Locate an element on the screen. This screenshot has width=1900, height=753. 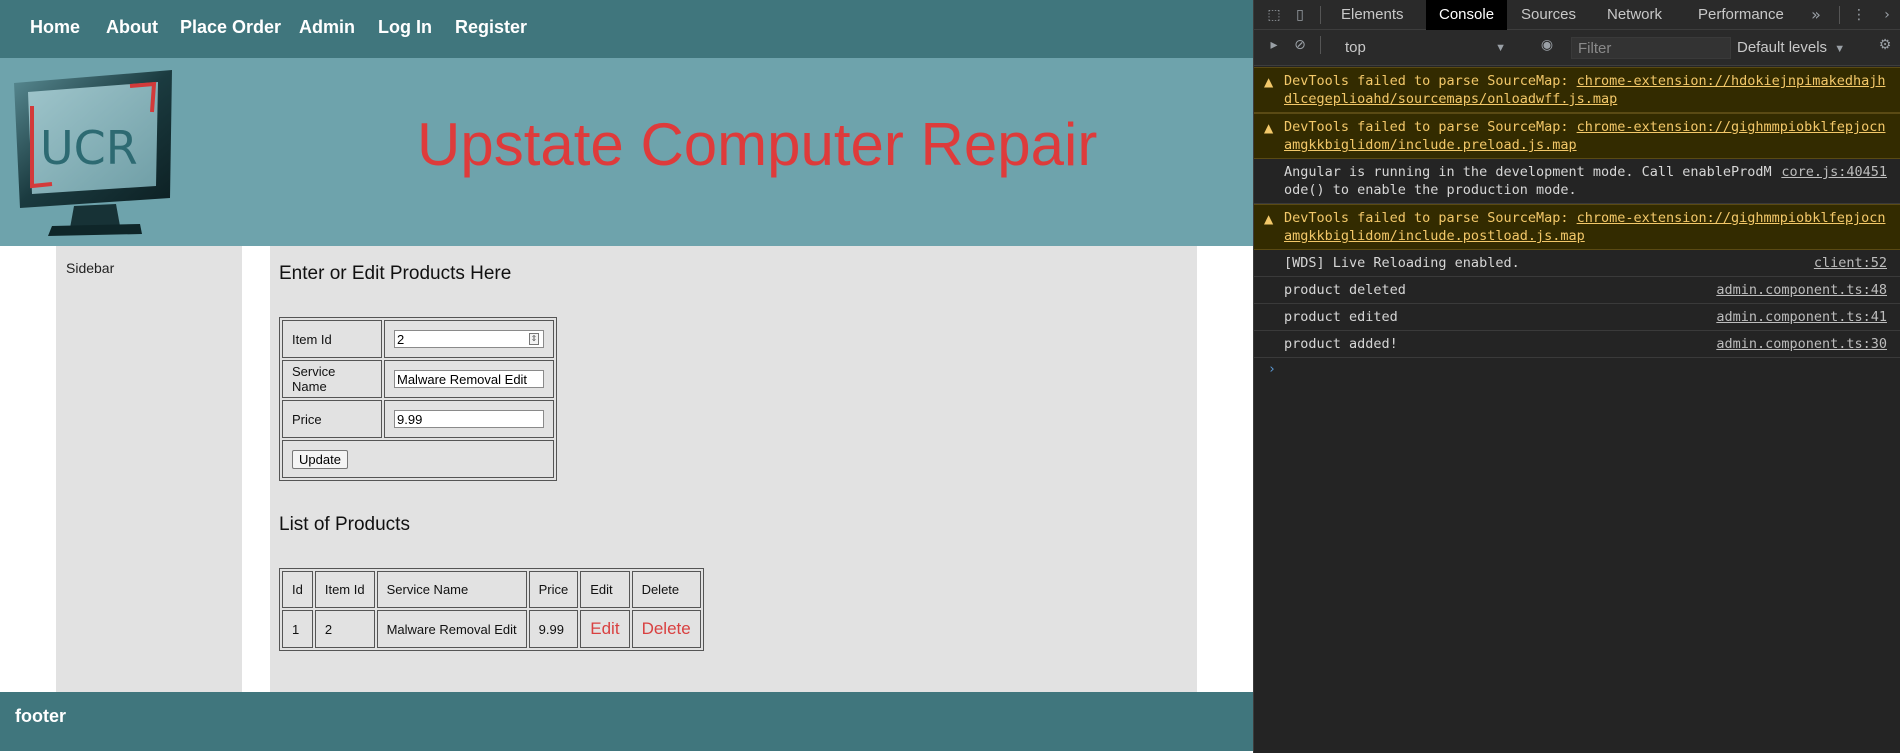
form-row-update: Update is located at coordinates (418, 459).